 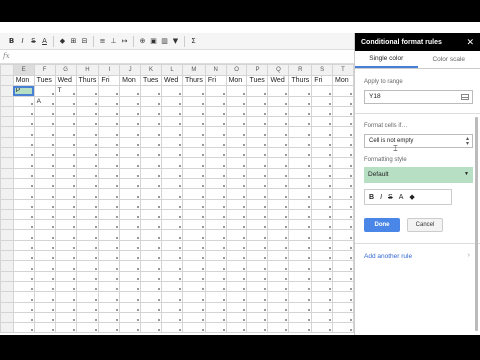 I want to click on sheet-cell: P, so click(x=23, y=91).